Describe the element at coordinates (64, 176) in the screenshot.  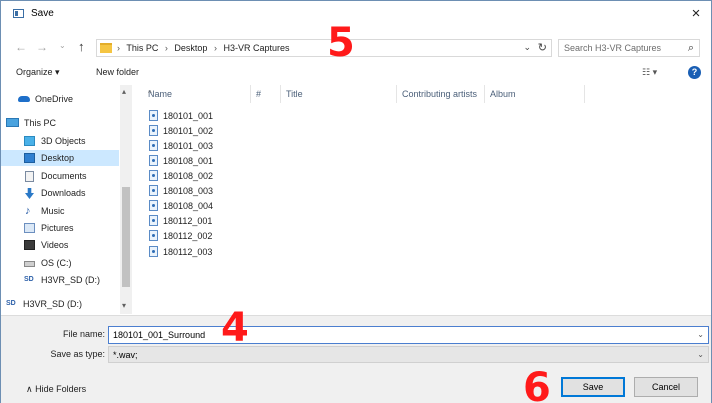
I see `sidebar-item-label: Documents` at that location.